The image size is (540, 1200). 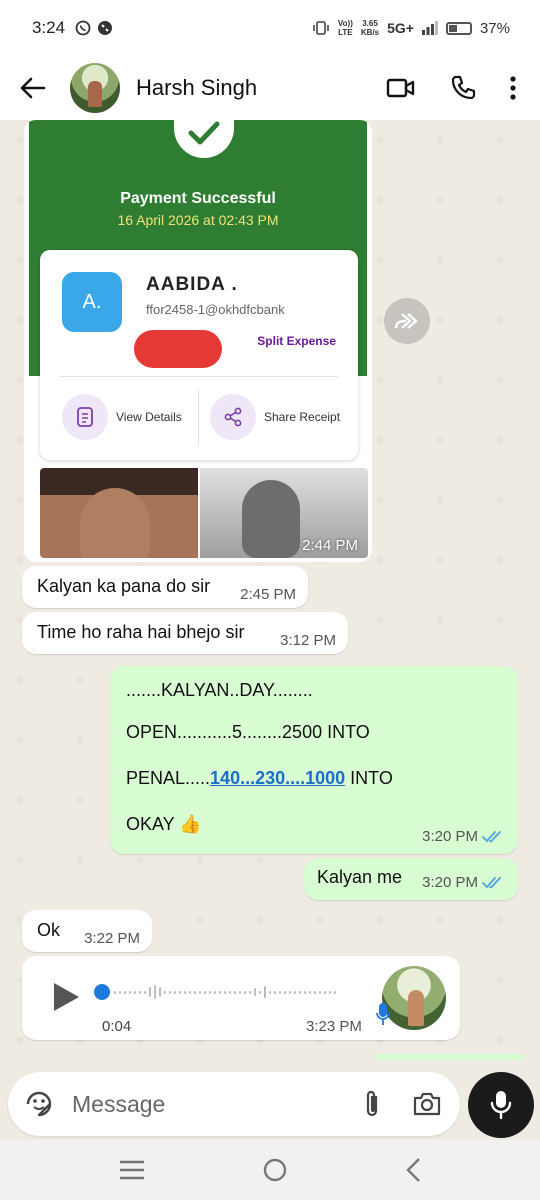 I want to click on contact-avatar, so click(x=95, y=88).